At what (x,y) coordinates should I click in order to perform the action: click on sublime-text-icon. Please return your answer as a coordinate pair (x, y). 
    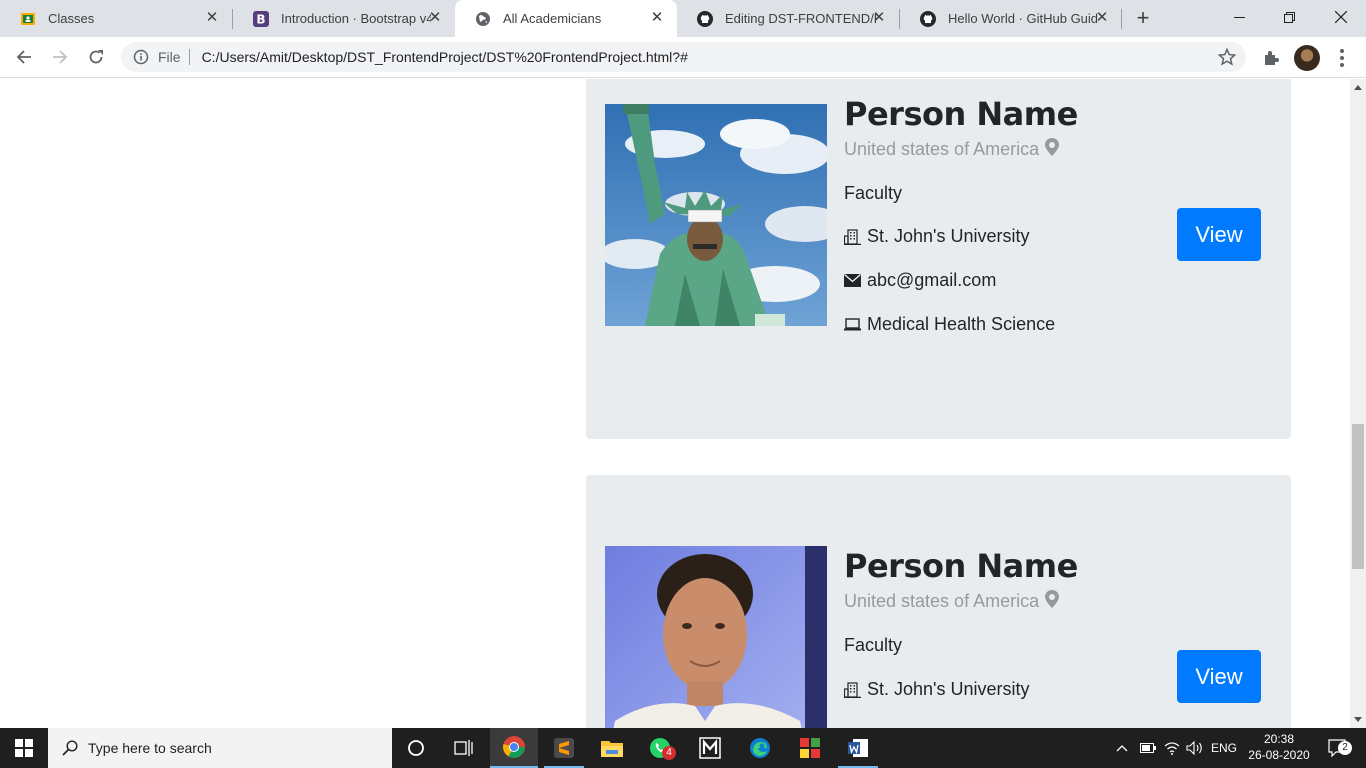
    Looking at the image, I should click on (564, 748).